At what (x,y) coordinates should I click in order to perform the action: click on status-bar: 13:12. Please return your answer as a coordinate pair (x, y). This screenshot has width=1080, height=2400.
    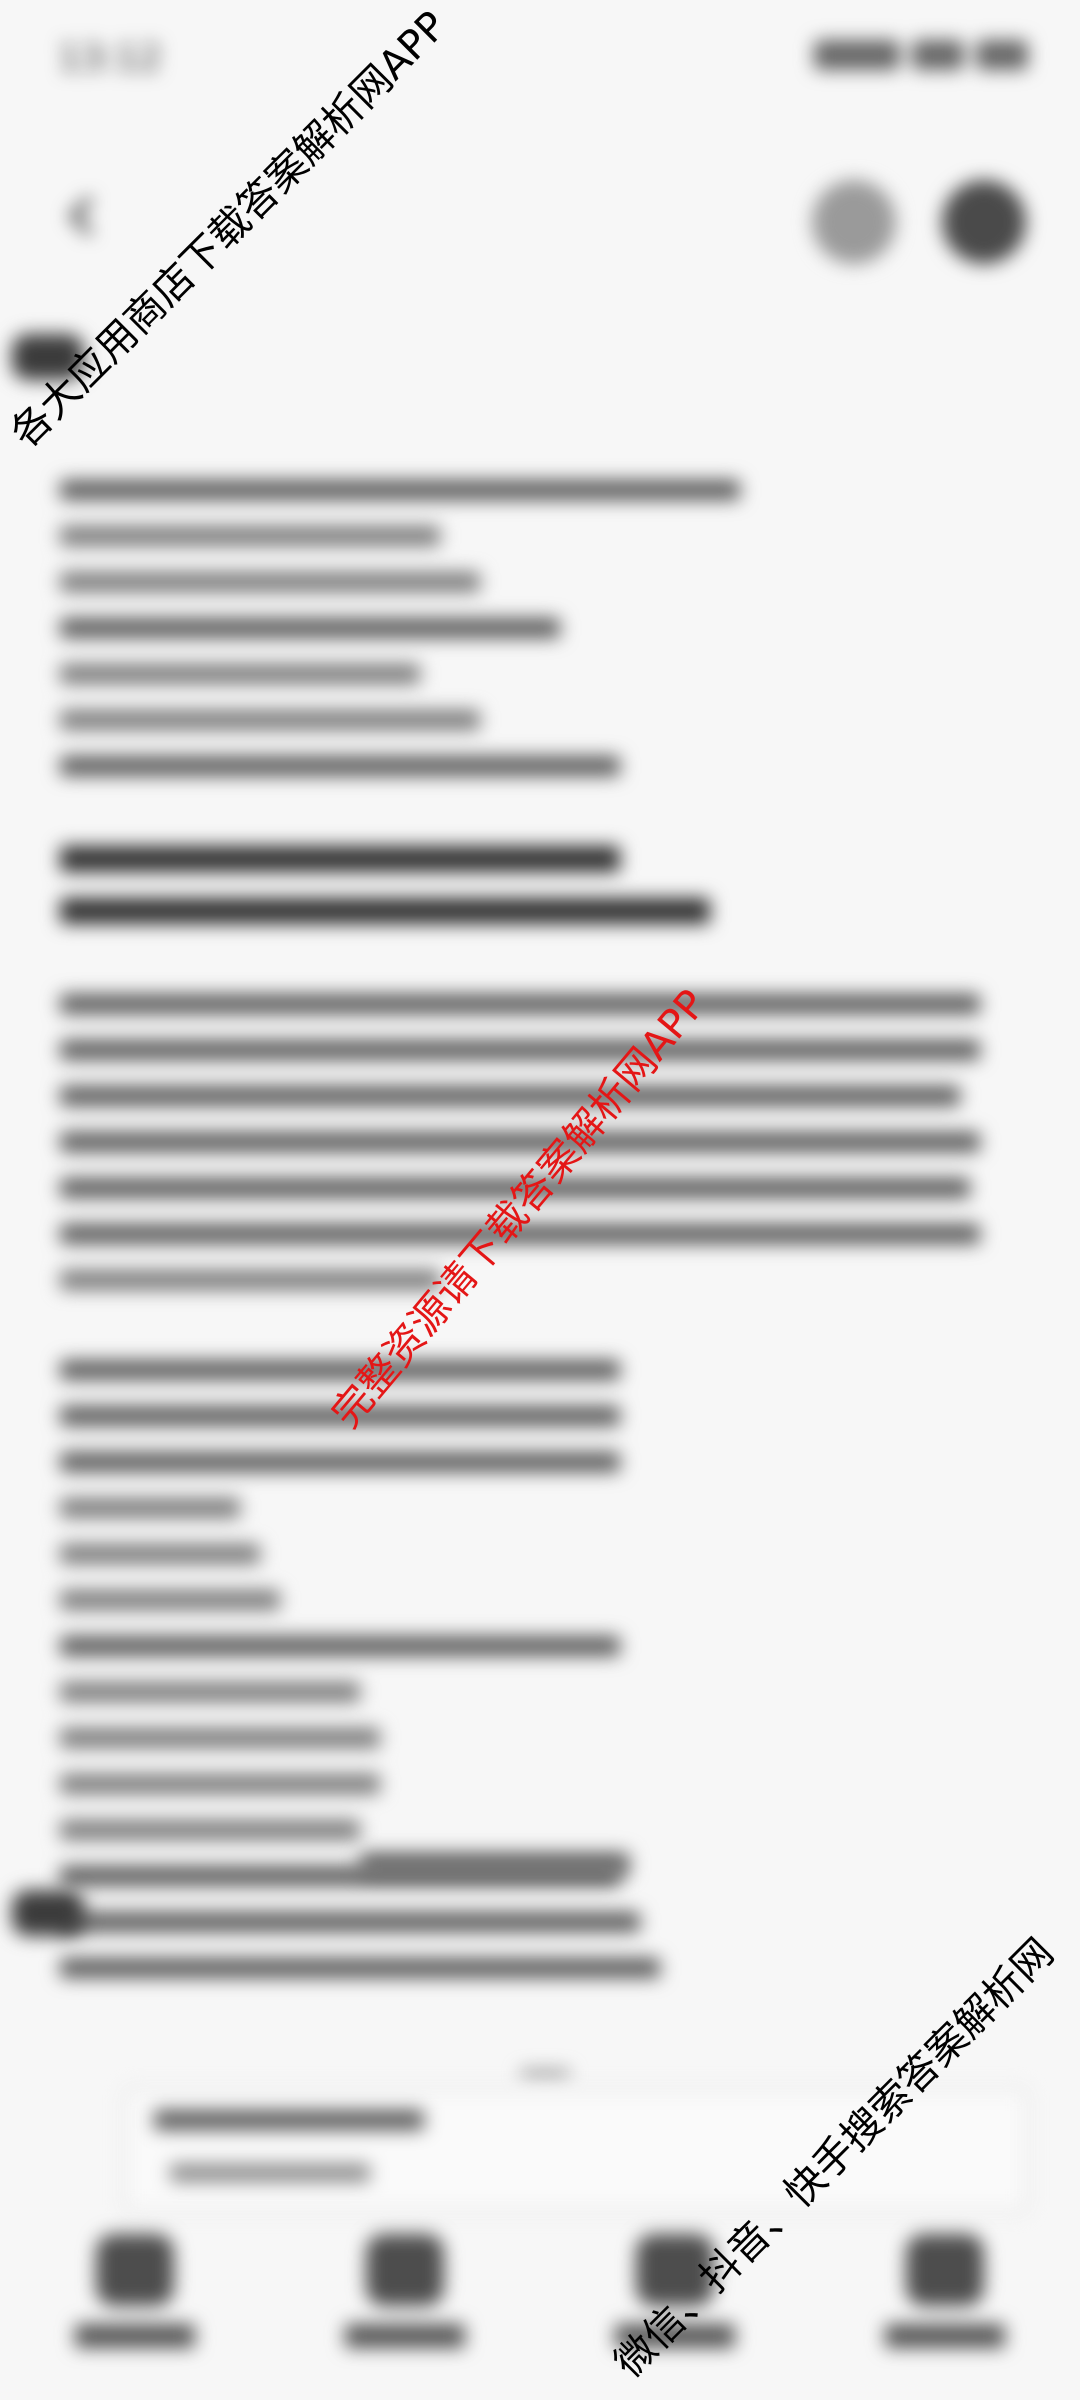
    Looking at the image, I should click on (540, 55).